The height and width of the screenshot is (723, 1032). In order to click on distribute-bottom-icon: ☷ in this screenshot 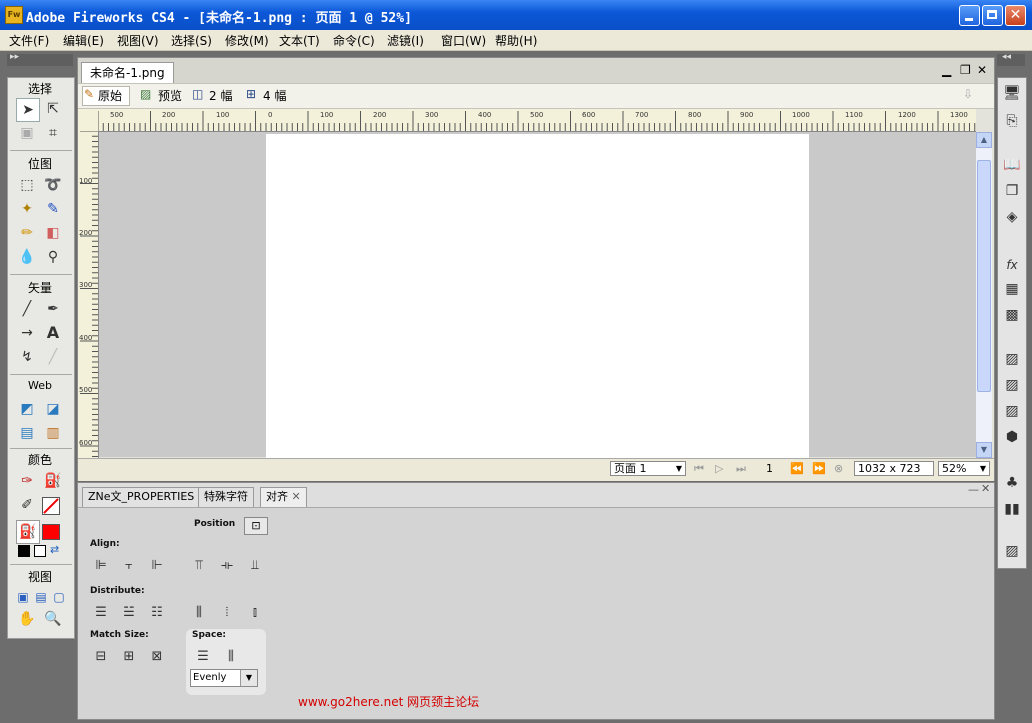, I will do `click(157, 613)`.